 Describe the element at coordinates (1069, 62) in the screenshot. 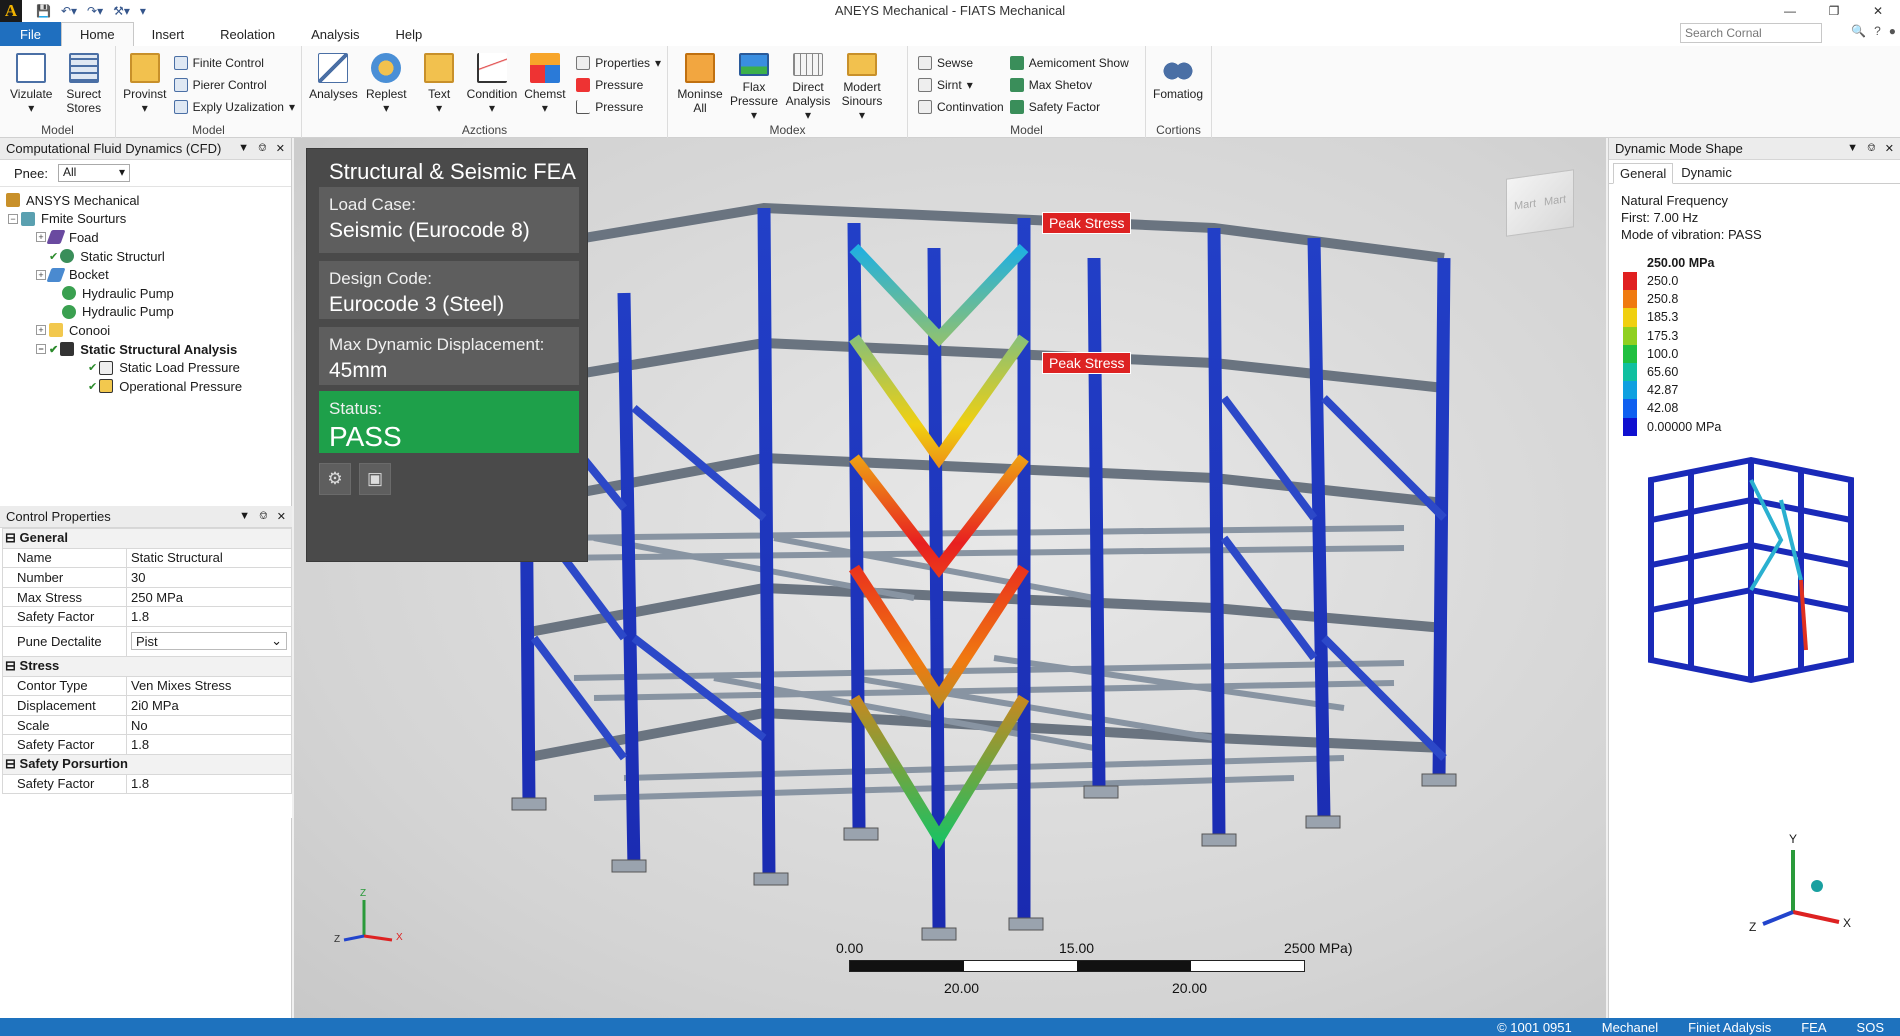

I see `aemicoment-show-button: Aemicoment Show` at that location.